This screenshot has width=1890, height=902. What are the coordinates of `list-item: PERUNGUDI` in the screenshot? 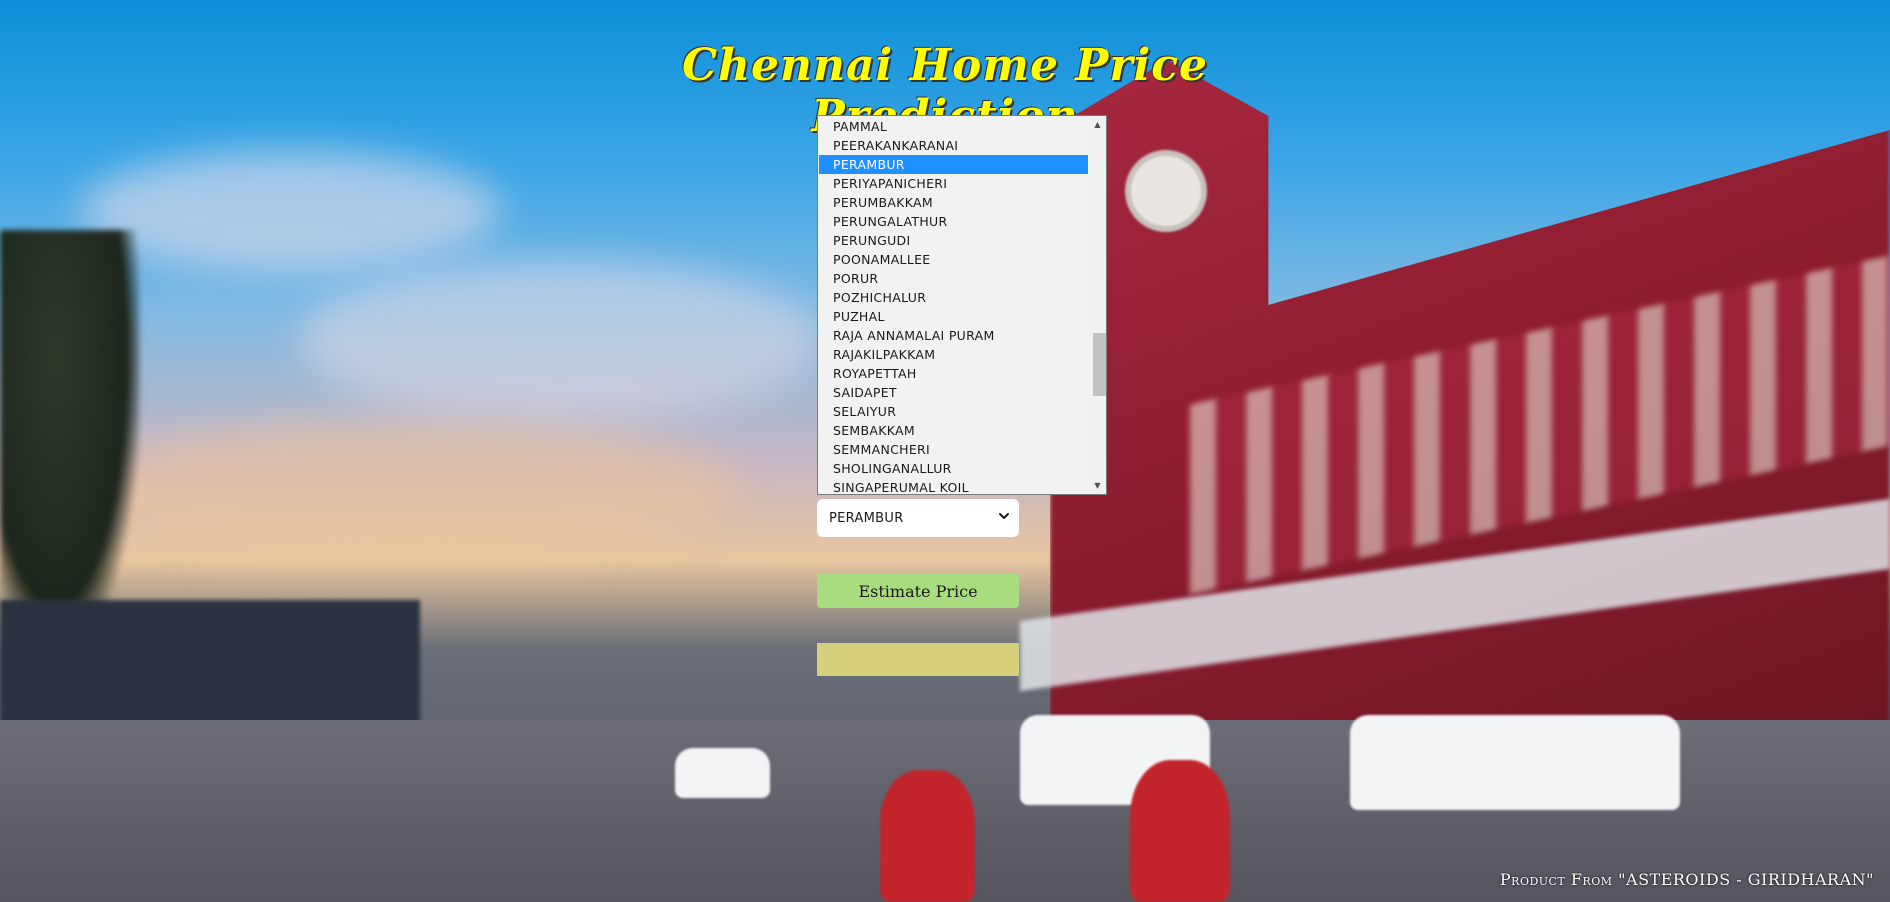 It's located at (953, 240).